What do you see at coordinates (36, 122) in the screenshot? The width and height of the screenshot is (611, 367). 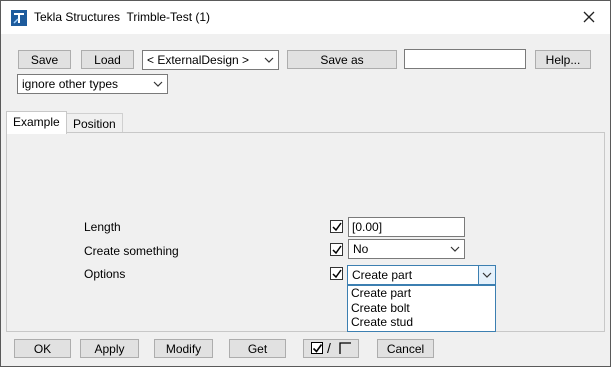 I see `tab-example: Example` at bounding box center [36, 122].